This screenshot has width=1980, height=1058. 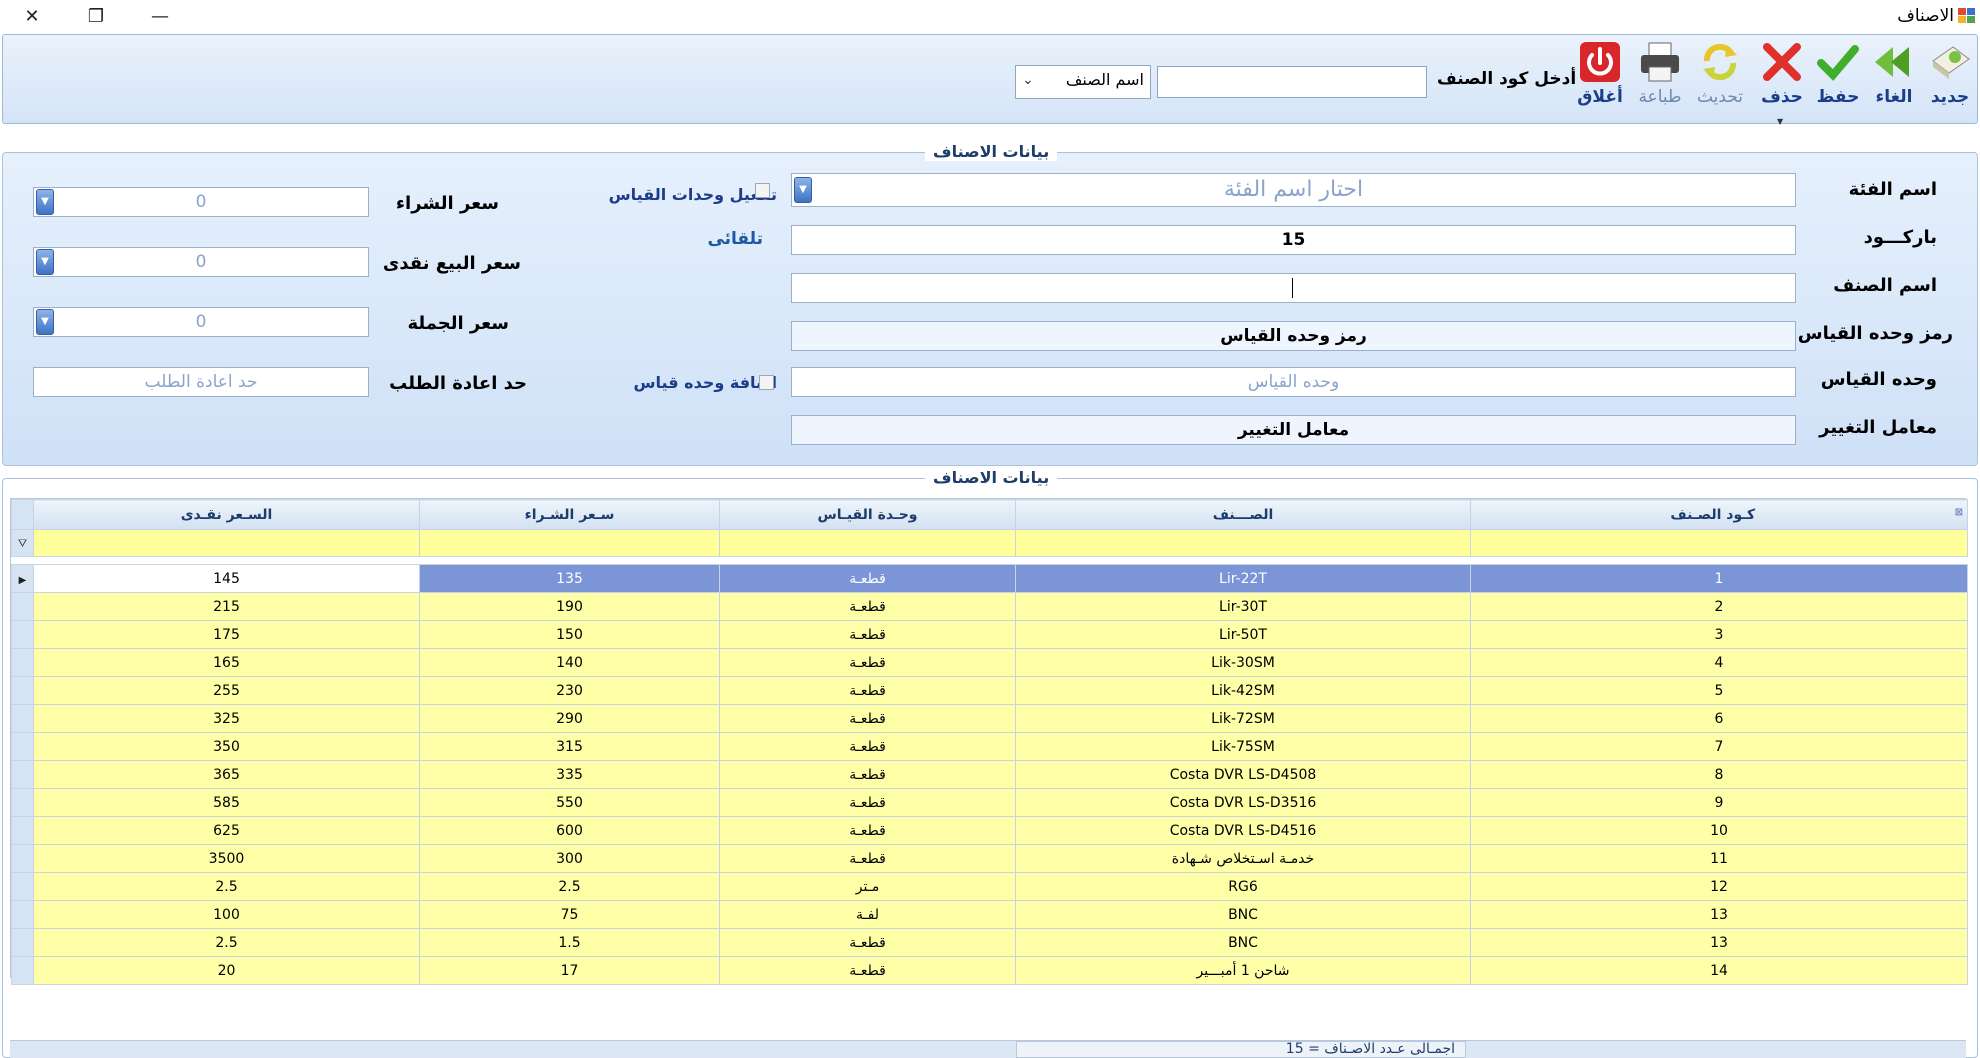 What do you see at coordinates (226, 830) in the screenshot?
I see `cash-price-cell: 625` at bounding box center [226, 830].